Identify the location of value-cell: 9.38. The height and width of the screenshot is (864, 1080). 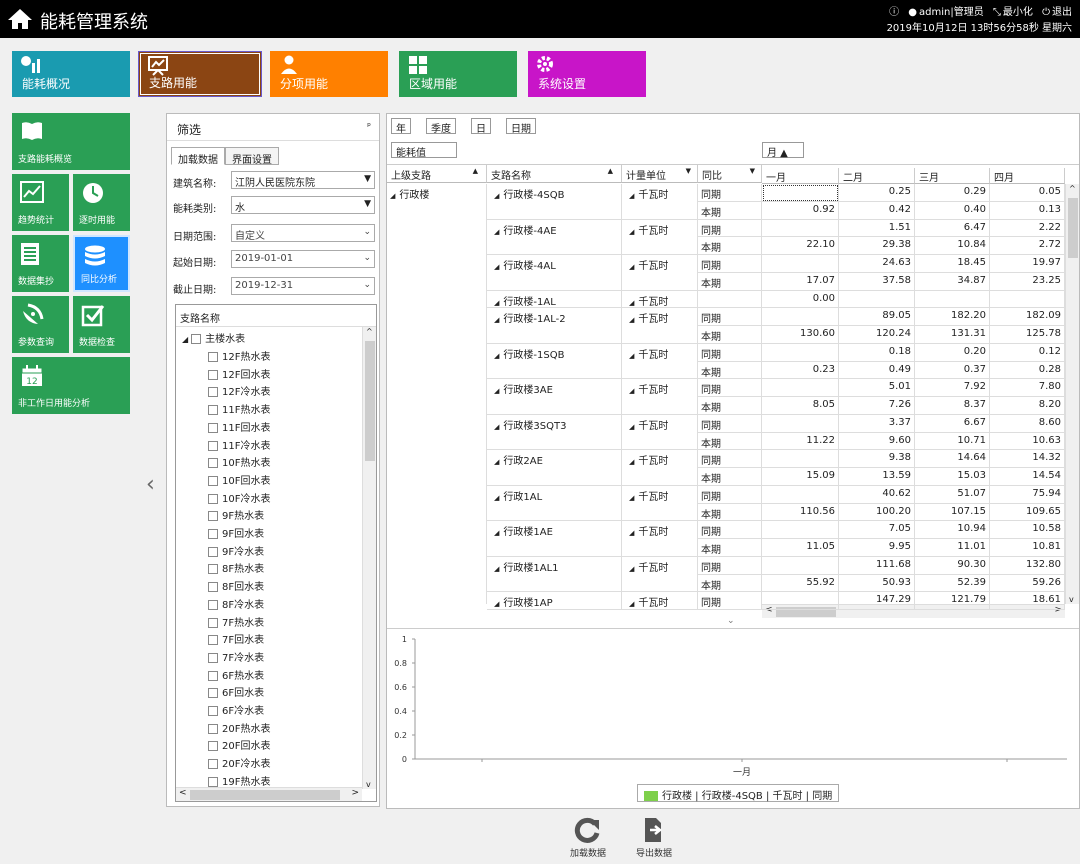
(877, 459).